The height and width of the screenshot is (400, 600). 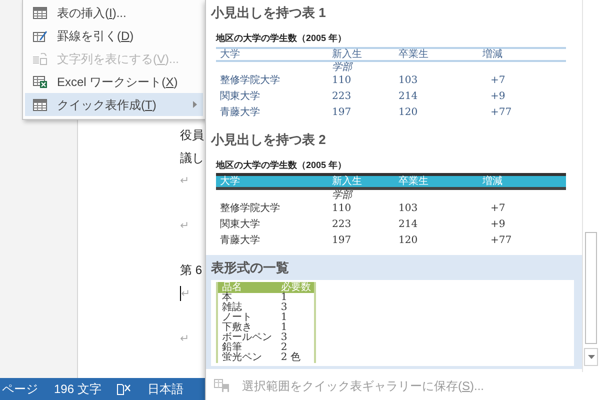 What do you see at coordinates (247, 338) in the screenshot?
I see `table-cell: ボールペン` at bounding box center [247, 338].